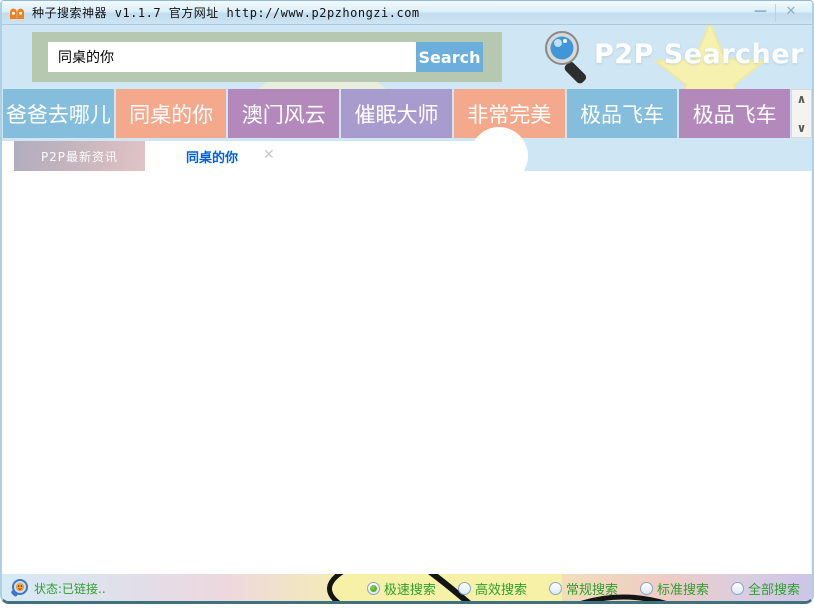 This screenshot has width=814, height=608. Describe the element at coordinates (19, 587) in the screenshot. I see `status-magnifier-icon` at that location.